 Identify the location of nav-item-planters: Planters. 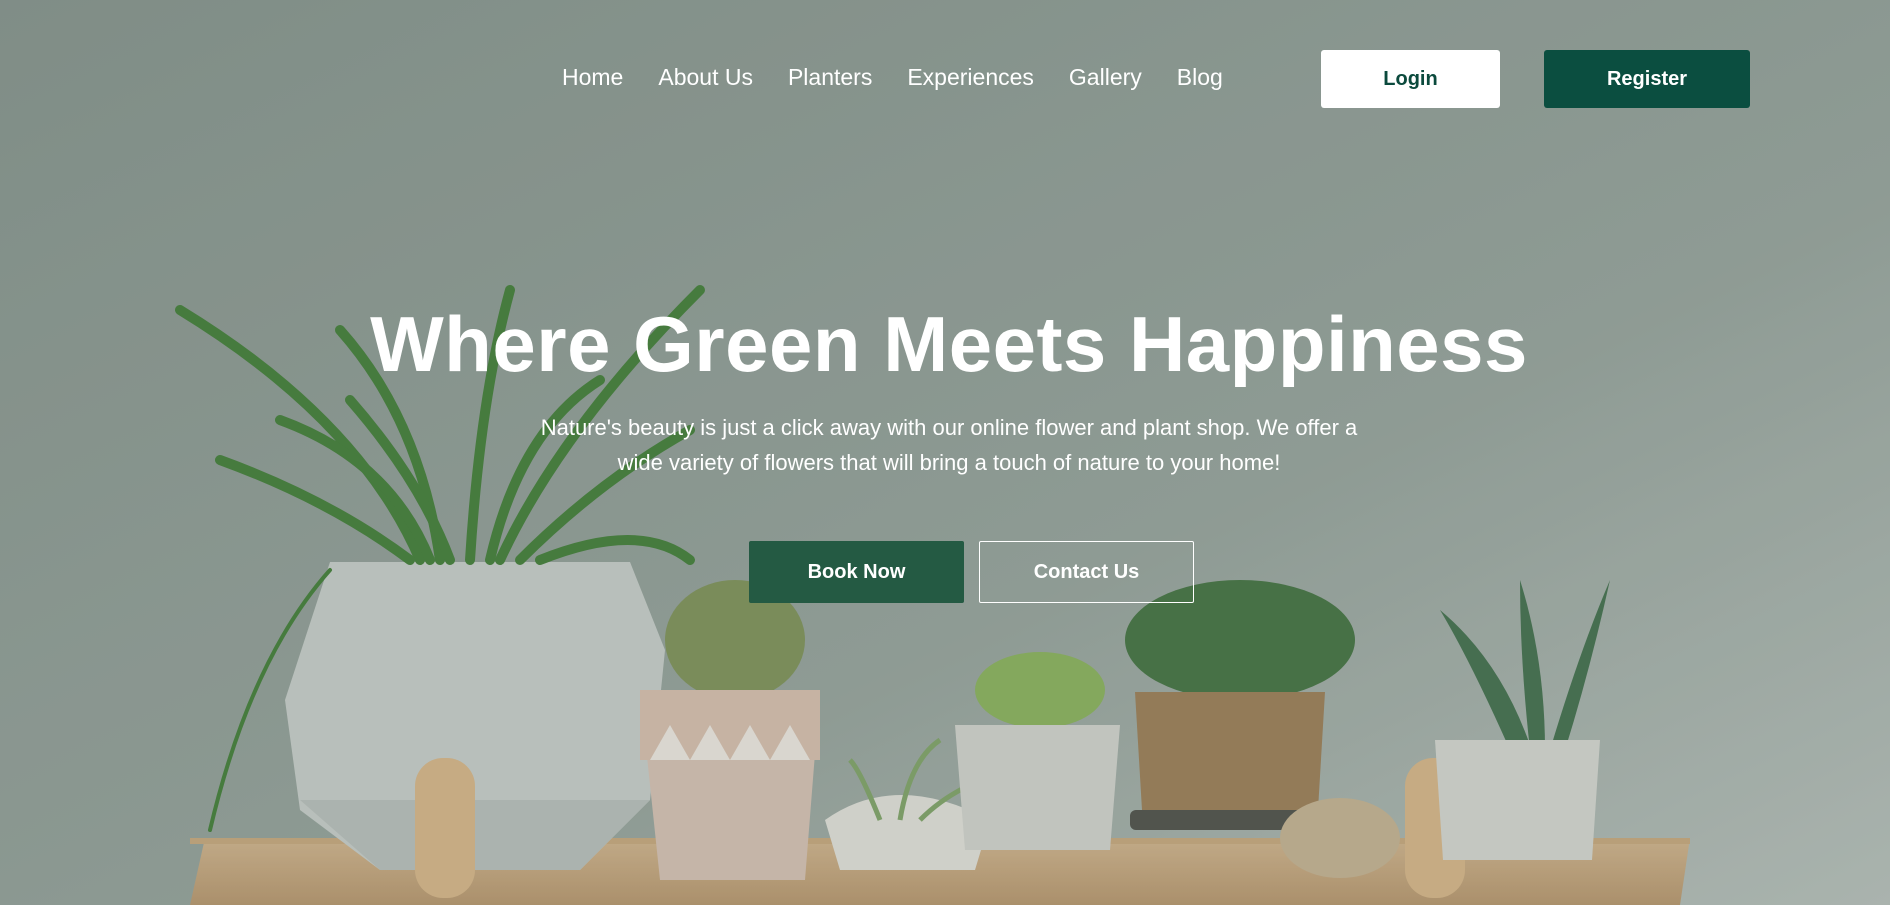
(830, 77).